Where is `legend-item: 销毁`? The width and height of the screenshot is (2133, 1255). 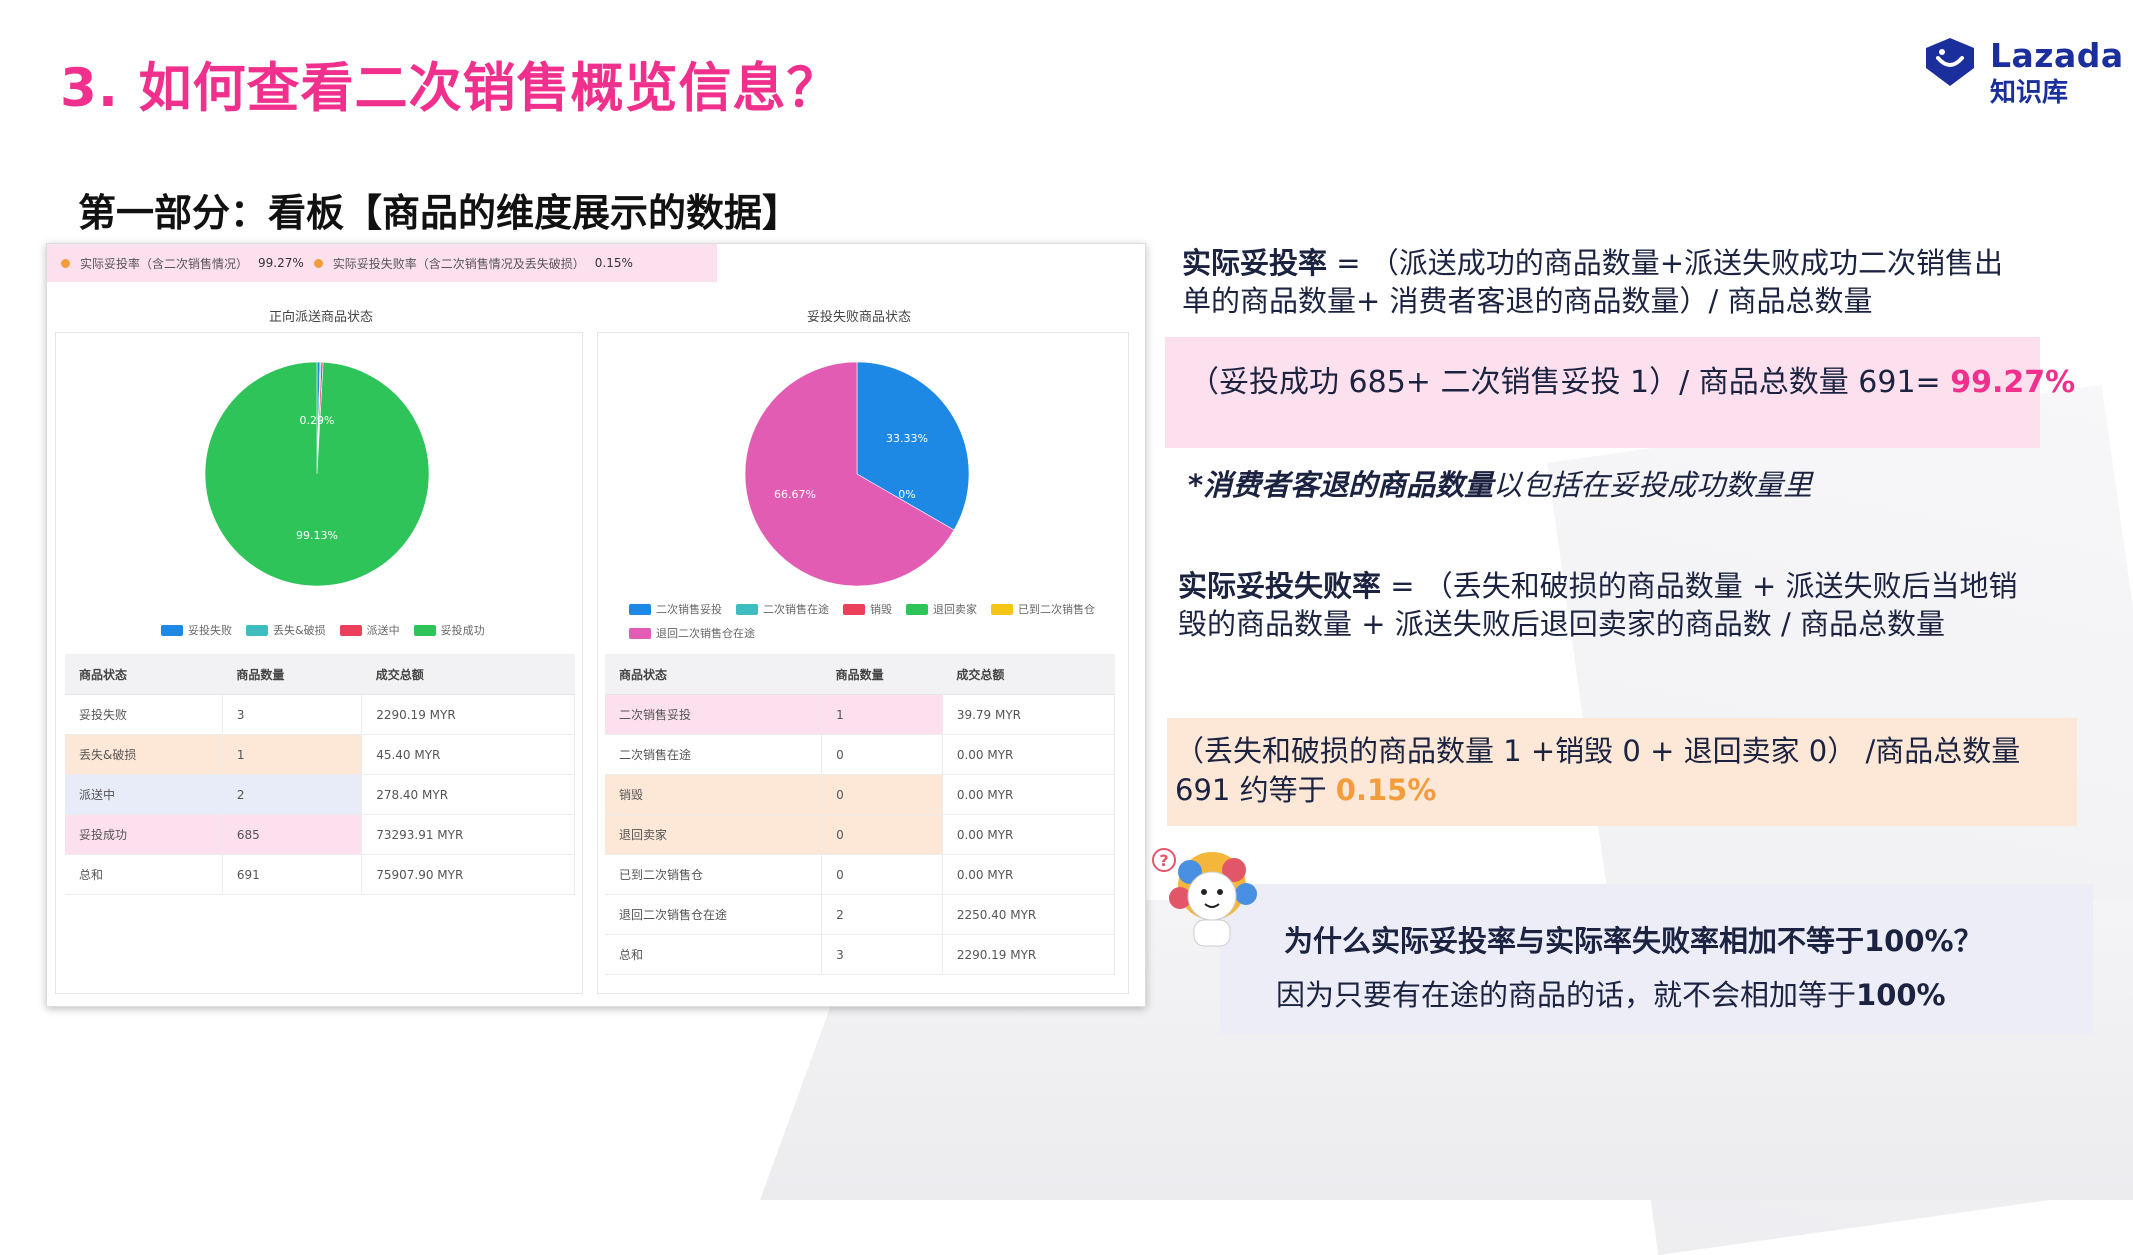 legend-item: 销毁 is located at coordinates (867, 609).